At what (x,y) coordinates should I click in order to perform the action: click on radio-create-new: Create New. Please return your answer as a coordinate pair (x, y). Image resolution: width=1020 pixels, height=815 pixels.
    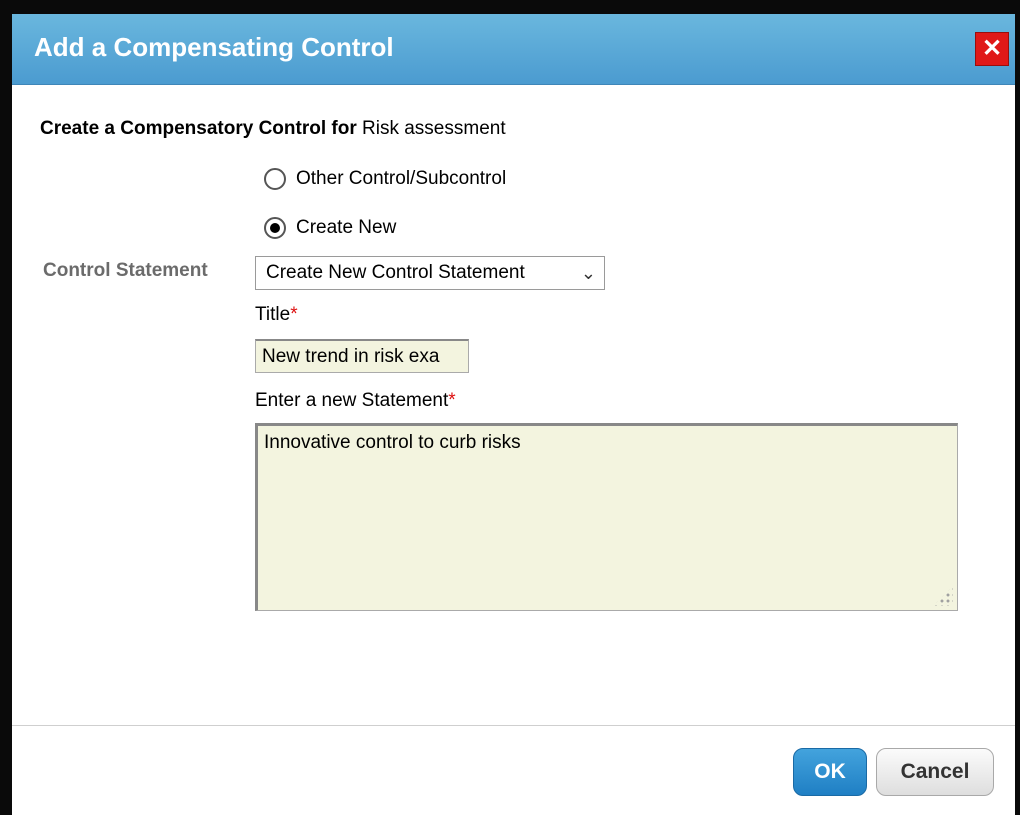
    Looking at the image, I should click on (330, 228).